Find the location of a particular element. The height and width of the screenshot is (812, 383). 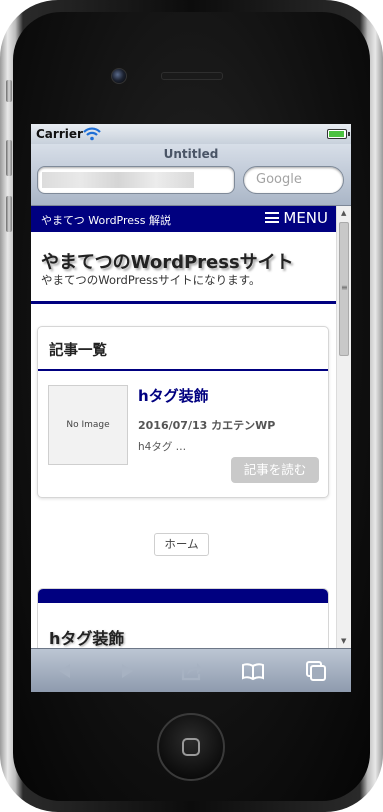

earpiece-speaker is located at coordinates (192, 76).